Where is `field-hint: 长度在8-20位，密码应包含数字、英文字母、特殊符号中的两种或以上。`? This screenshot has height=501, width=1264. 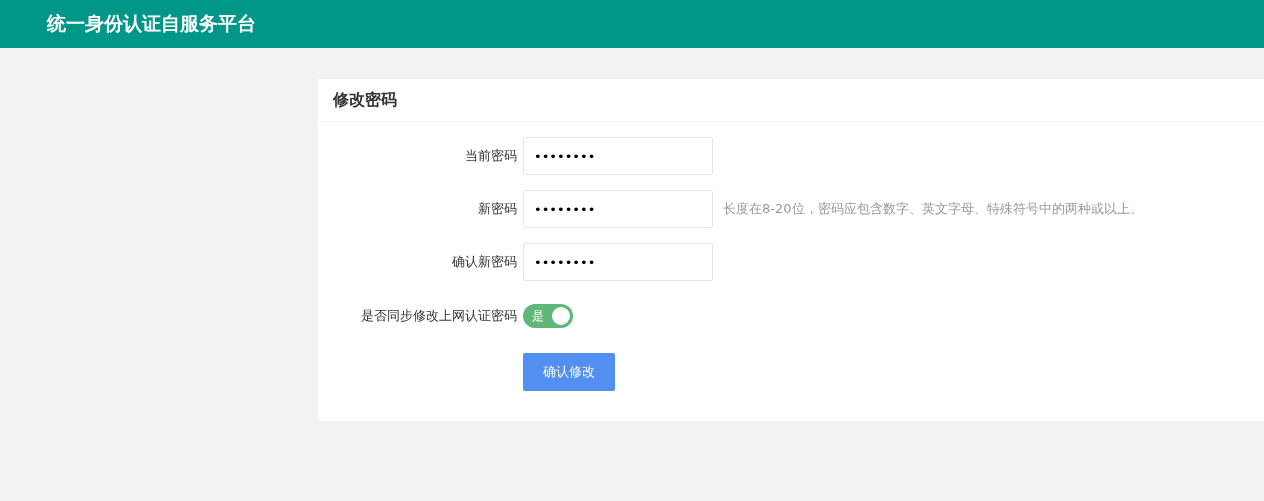
field-hint: 长度在8-20位，密码应包含数字、英文字母、特殊符号中的两种或以上。 is located at coordinates (933, 209).